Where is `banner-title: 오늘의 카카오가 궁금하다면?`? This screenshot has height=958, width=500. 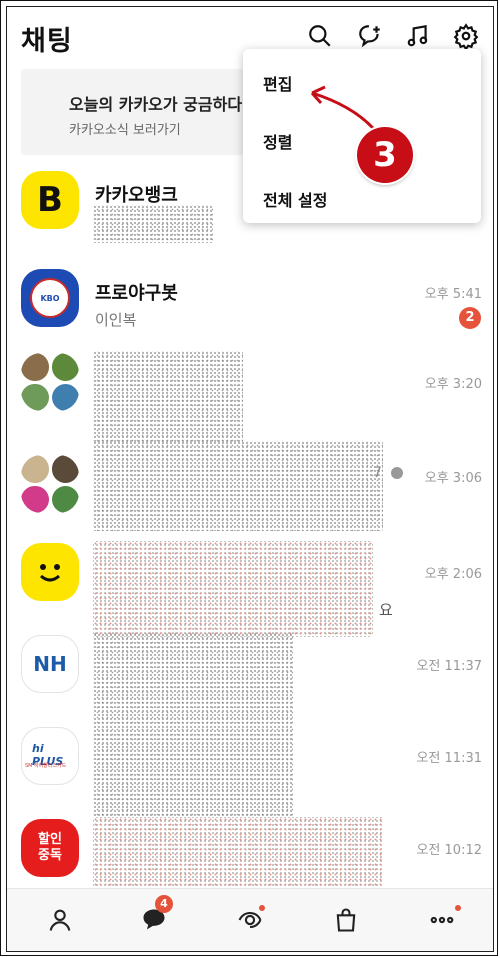 banner-title: 오늘의 카카오가 궁금하다면? is located at coordinates (168, 104).